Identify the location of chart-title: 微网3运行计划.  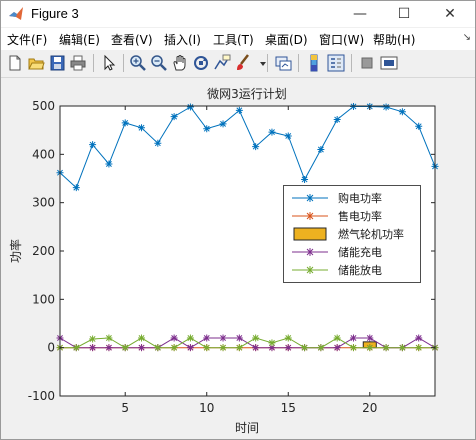
(247, 94).